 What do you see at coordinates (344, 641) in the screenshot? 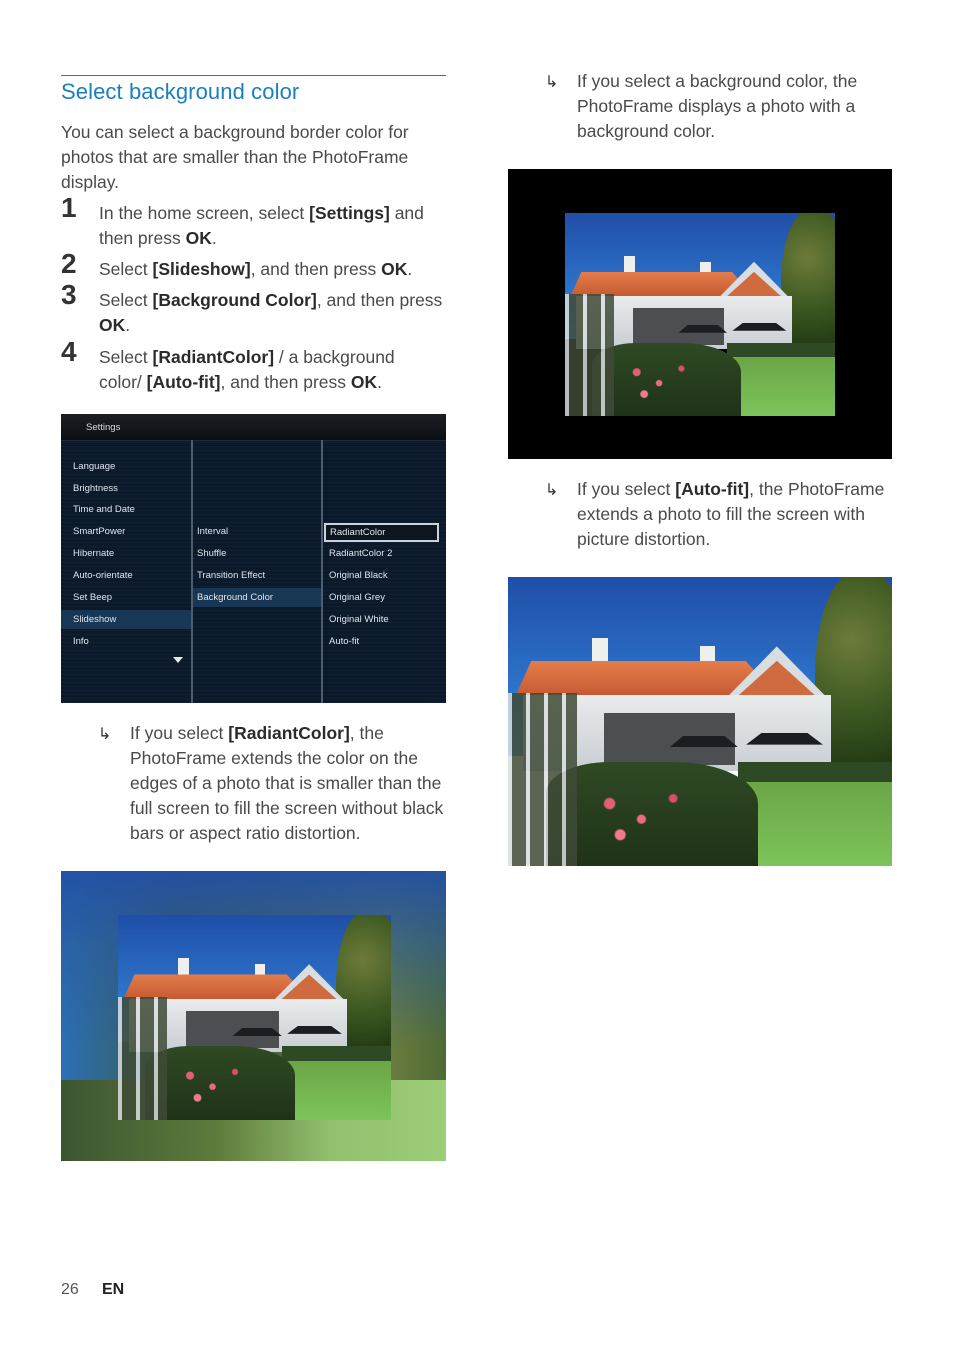
I see `menu-item-auto-fit: Auto-fit` at bounding box center [344, 641].